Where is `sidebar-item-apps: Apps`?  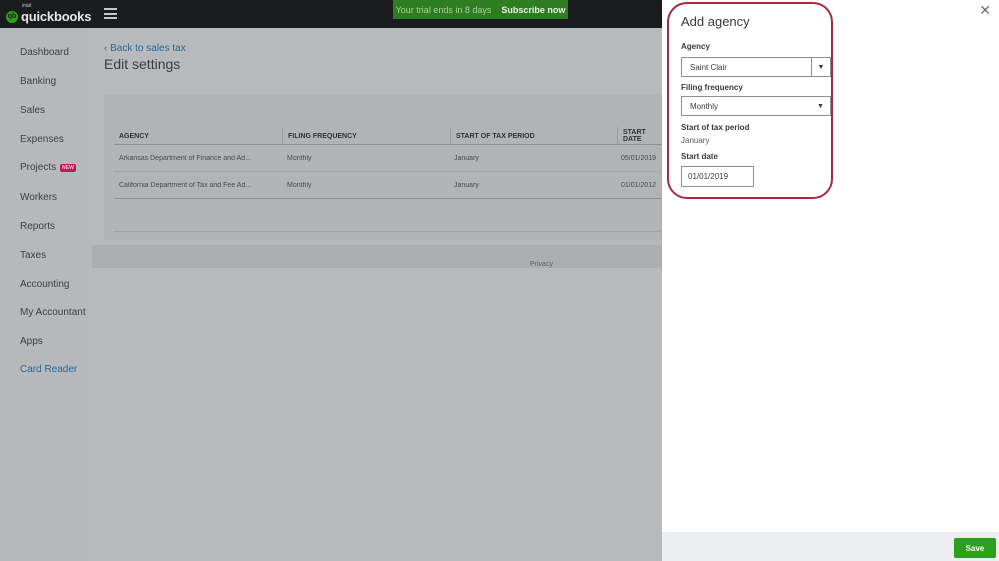 sidebar-item-apps: Apps is located at coordinates (31, 341).